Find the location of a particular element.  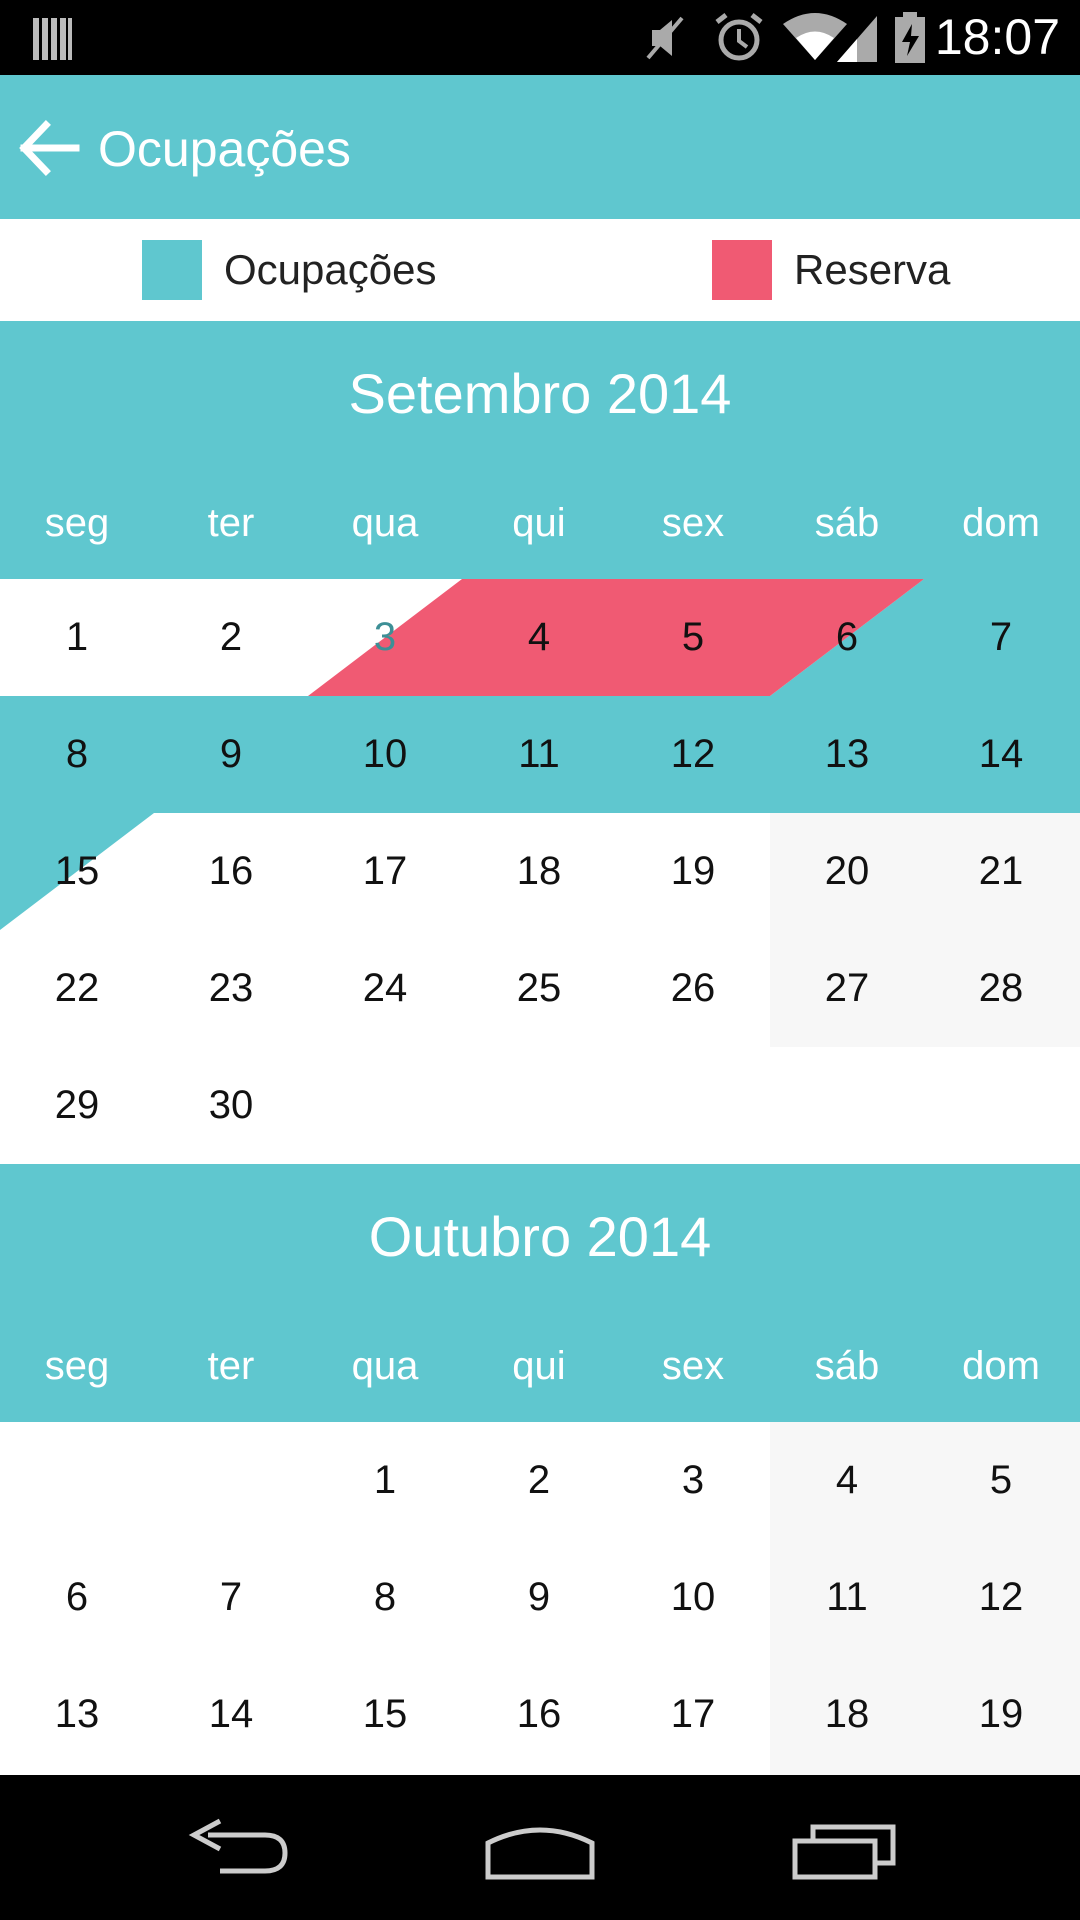

day-cell: 20 is located at coordinates (847, 871).